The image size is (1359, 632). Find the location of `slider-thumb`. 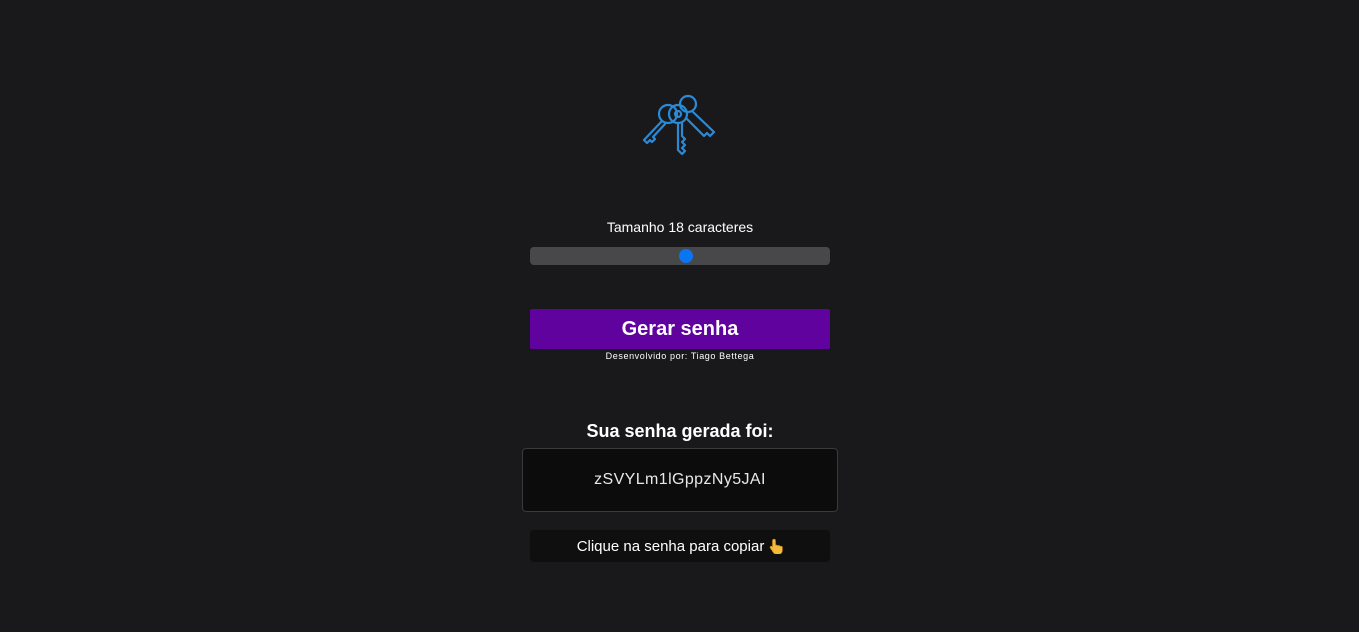

slider-thumb is located at coordinates (686, 256).